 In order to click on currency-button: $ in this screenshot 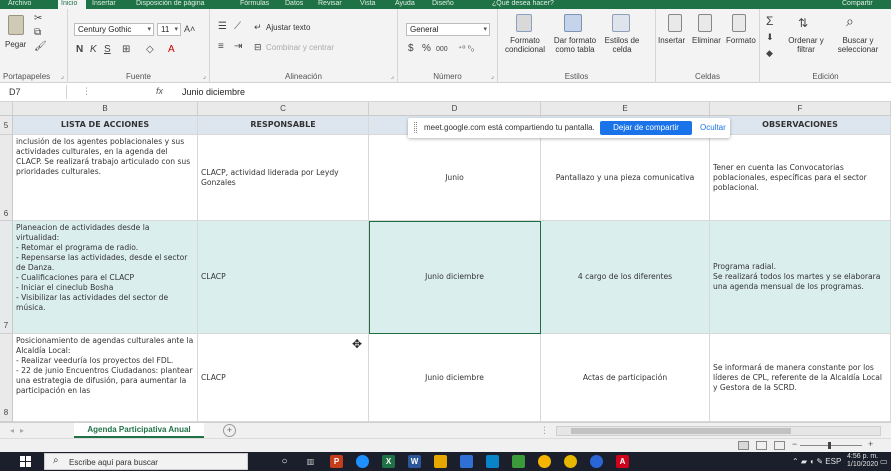, I will do `click(411, 49)`.